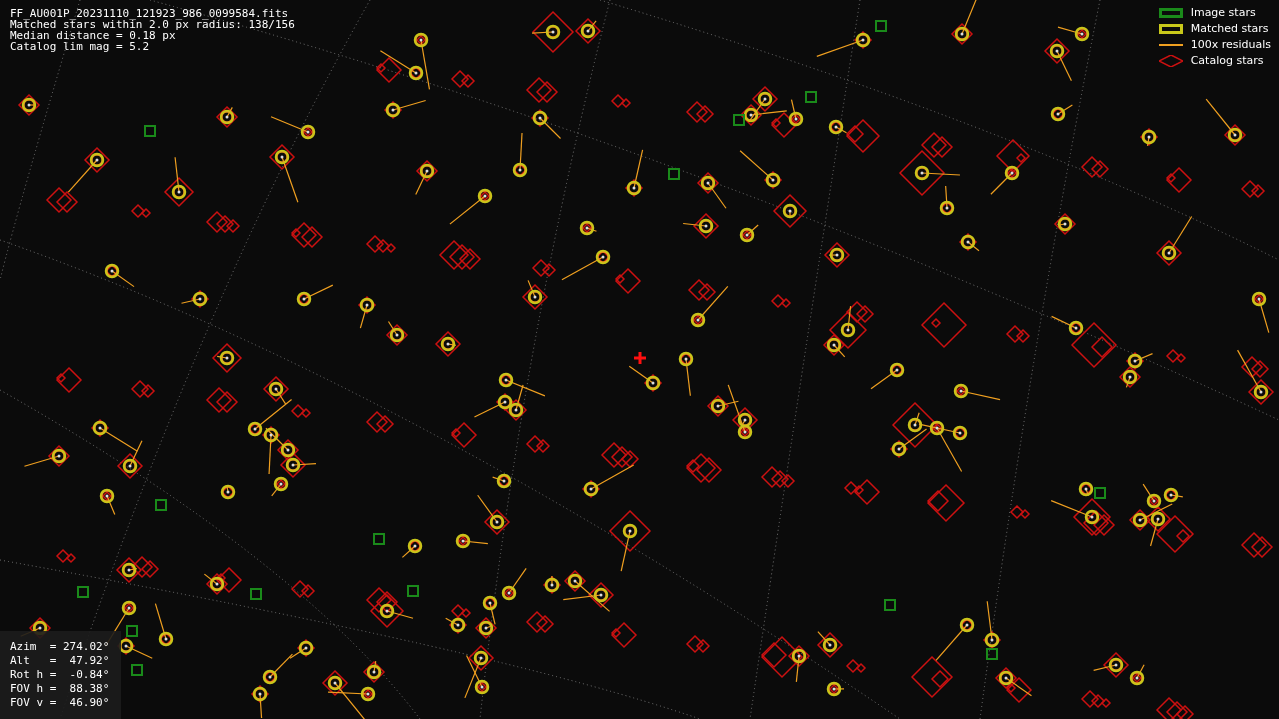  What do you see at coordinates (60, 661) in the screenshot?
I see `pointing-text: Alt = 47.92°` at bounding box center [60, 661].